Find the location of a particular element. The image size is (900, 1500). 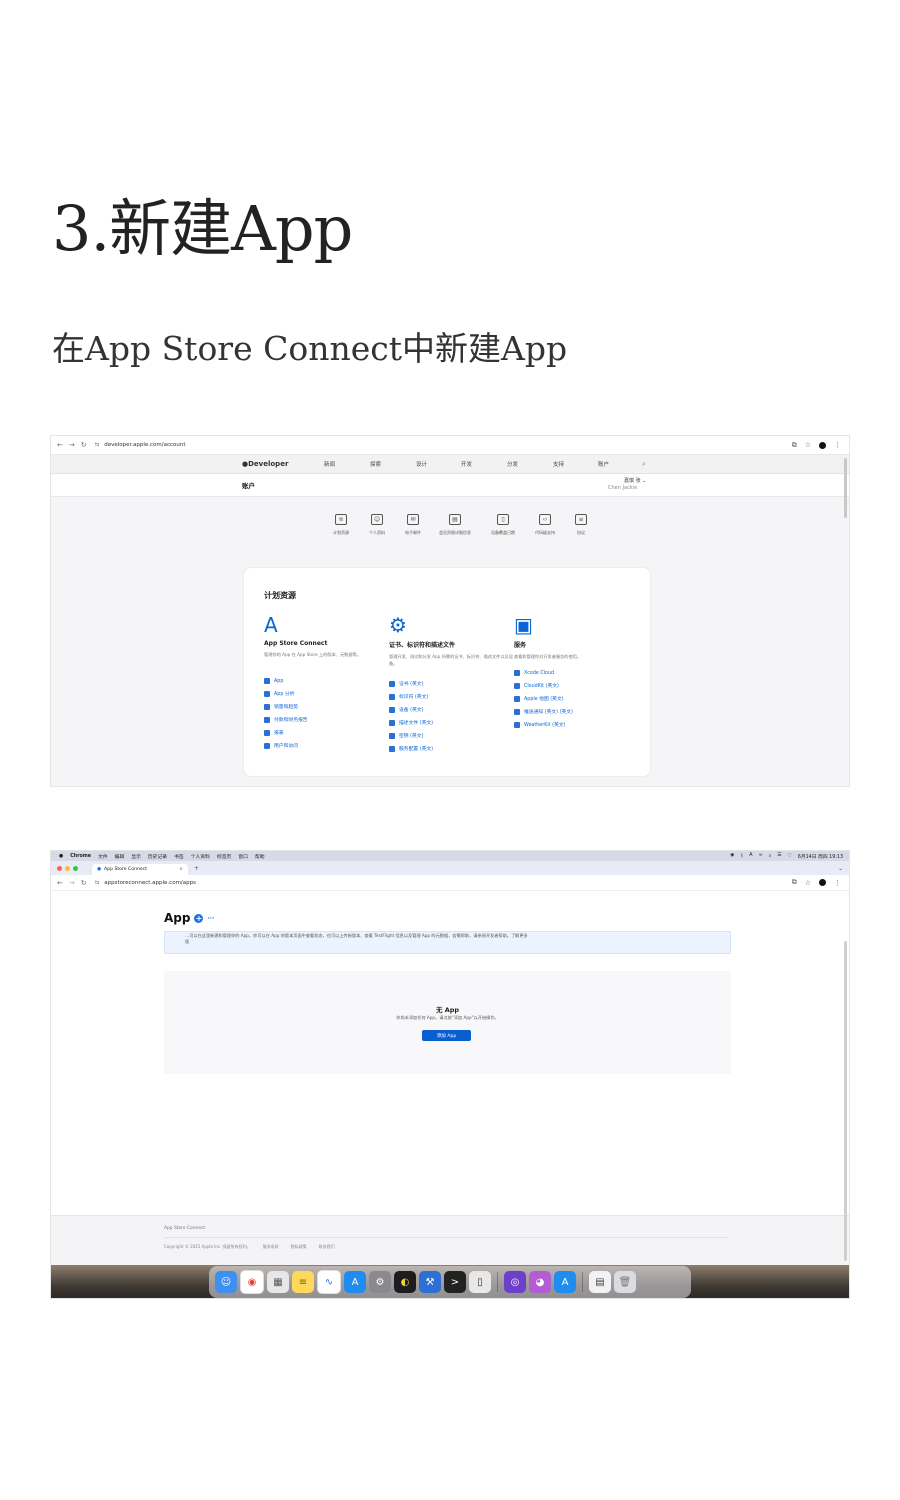

vpn-icon: ◐ is located at coordinates (405, 1282).